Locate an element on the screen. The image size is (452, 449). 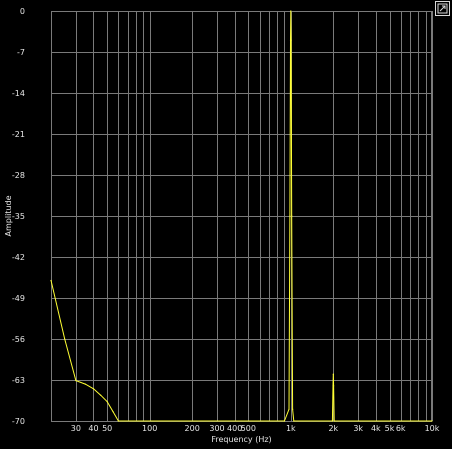
y-tick-label: -42 is located at coordinates (18, 257).